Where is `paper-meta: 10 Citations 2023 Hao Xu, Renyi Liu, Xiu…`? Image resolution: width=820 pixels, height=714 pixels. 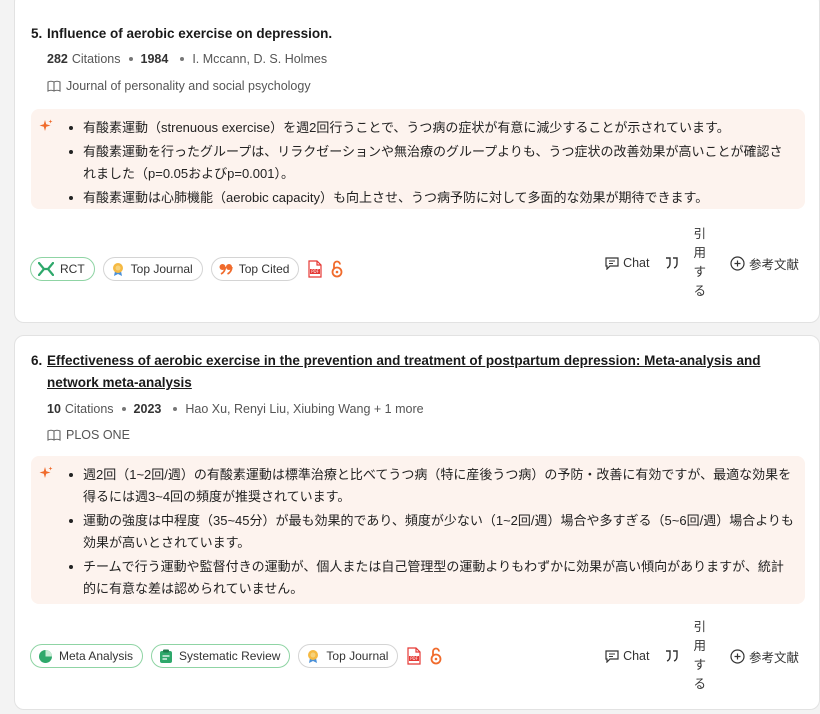 paper-meta: 10 Citations 2023 Hao Xu, Renyi Liu, Xiu… is located at coordinates (235, 409).